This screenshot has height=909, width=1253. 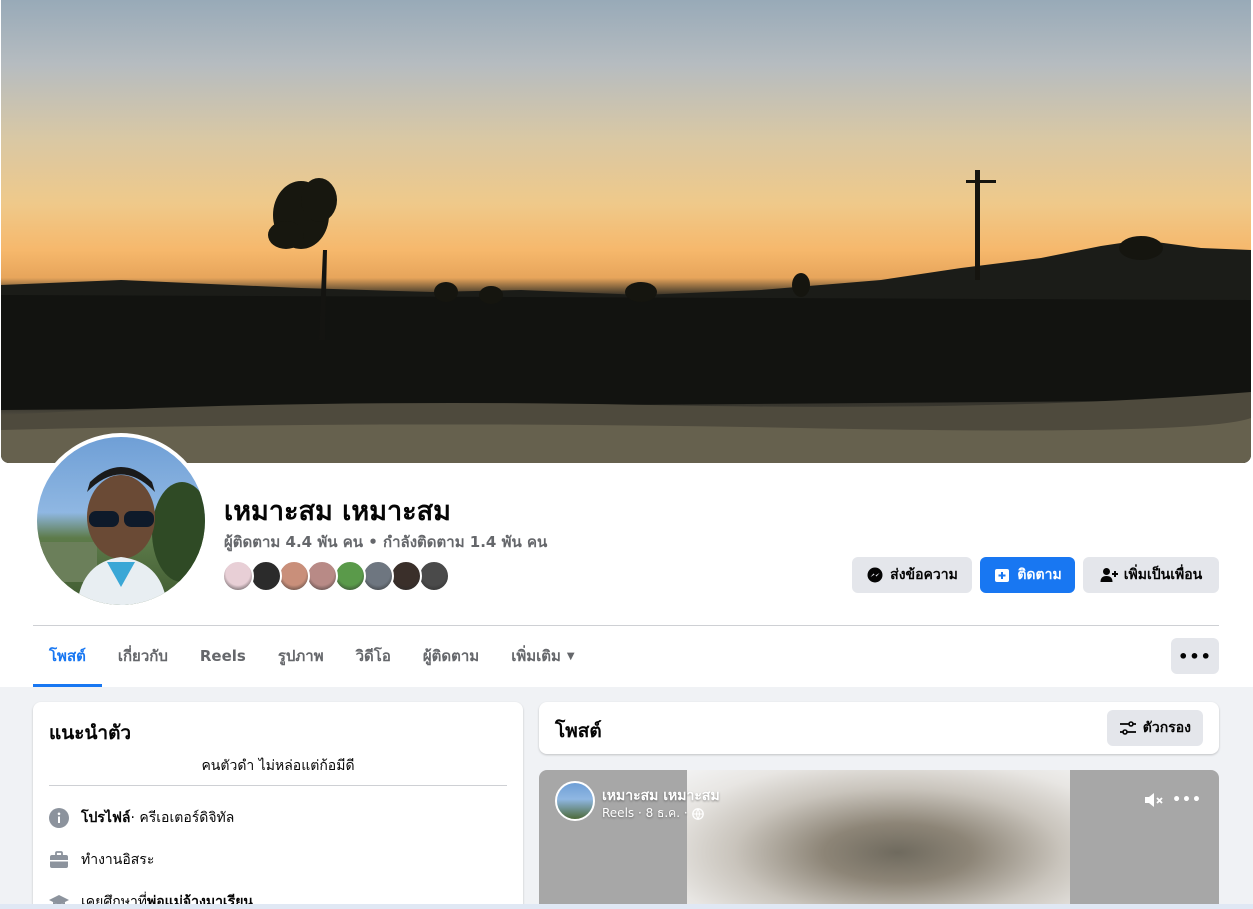 I want to click on intro-row-work: ทำงานอิสระ, so click(x=101, y=860).